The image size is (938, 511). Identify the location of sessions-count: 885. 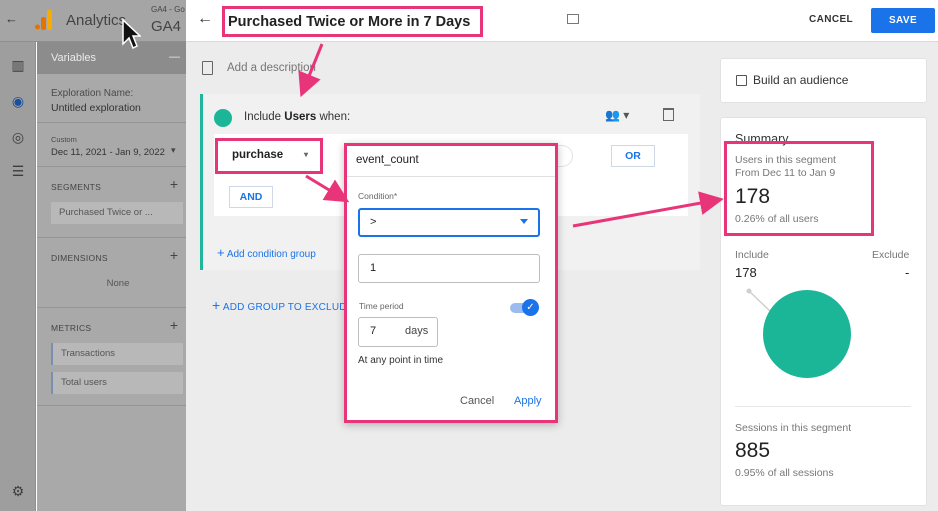
(753, 450).